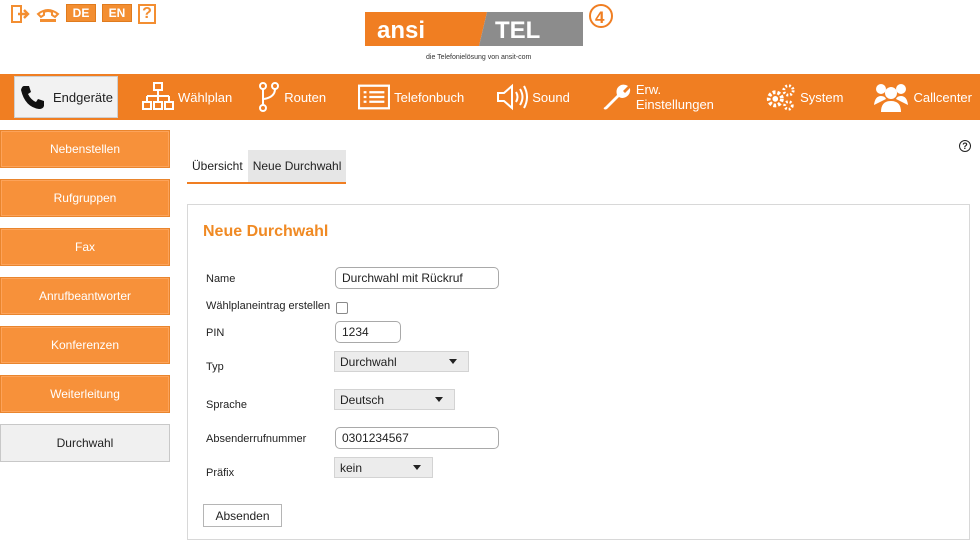  Describe the element at coordinates (85, 443) in the screenshot. I see `sidebar-item-durchwahl: Durchwahl` at that location.